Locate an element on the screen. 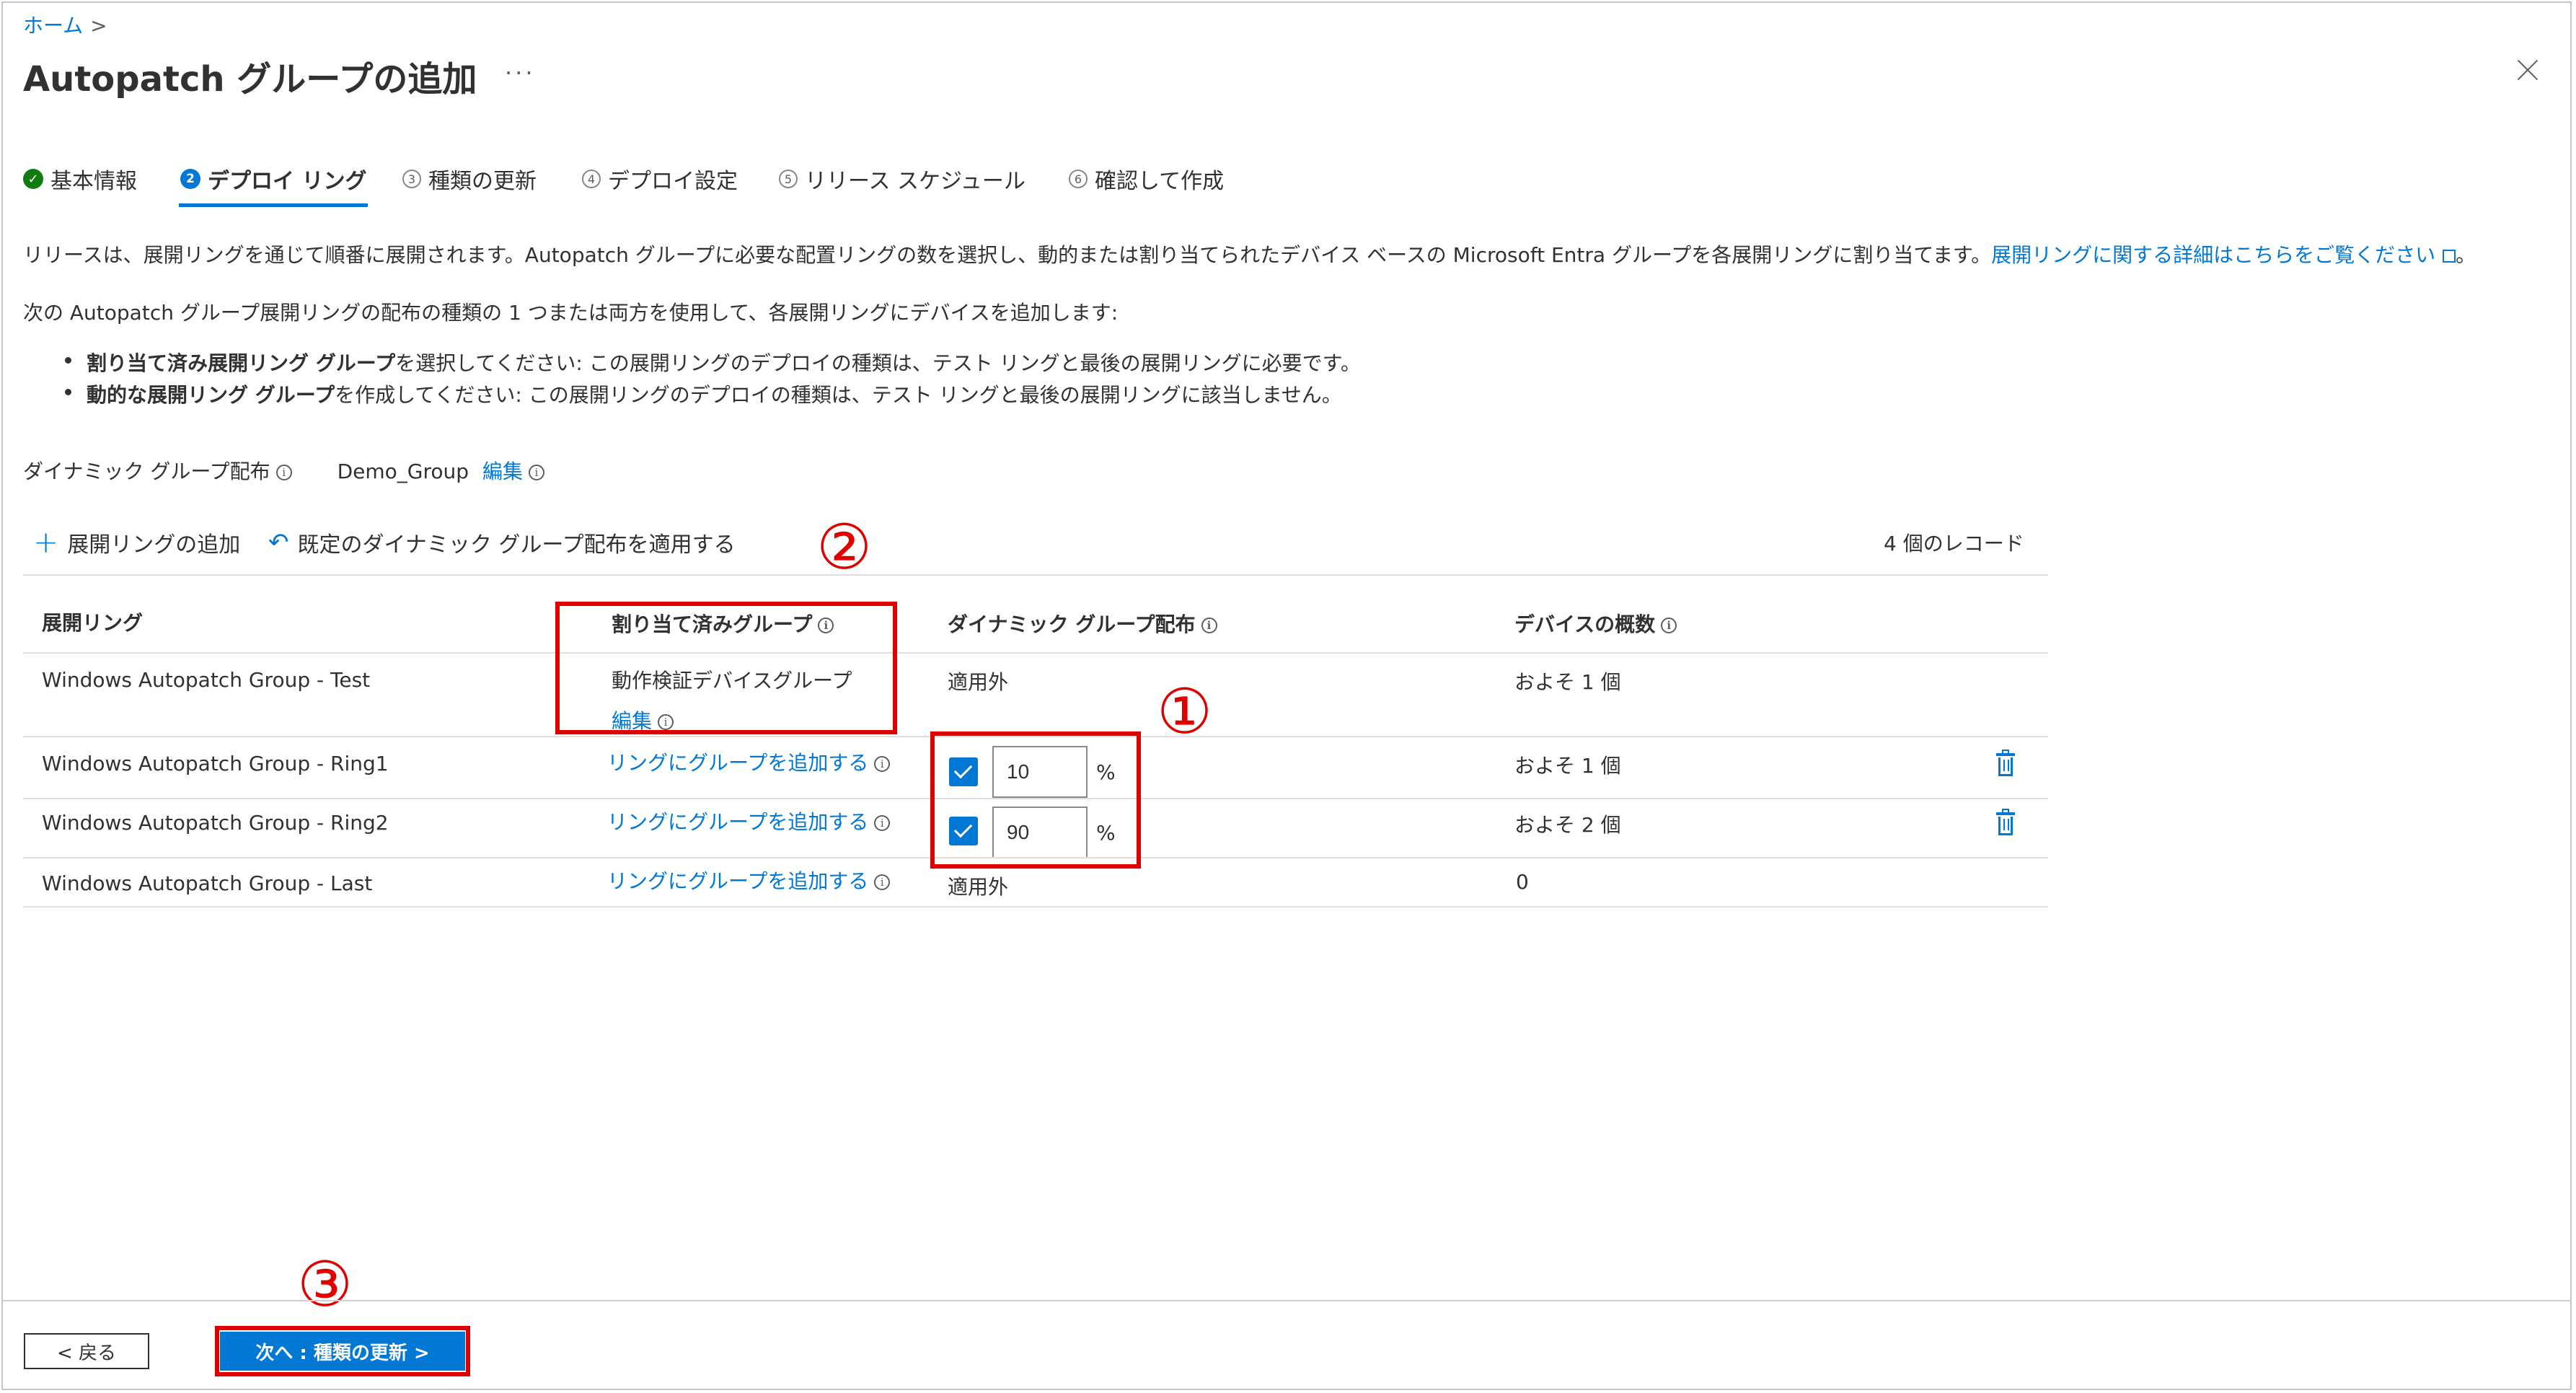 The image size is (2576, 1393). page-title: Autopatch グループの追加 is located at coordinates (250, 79).